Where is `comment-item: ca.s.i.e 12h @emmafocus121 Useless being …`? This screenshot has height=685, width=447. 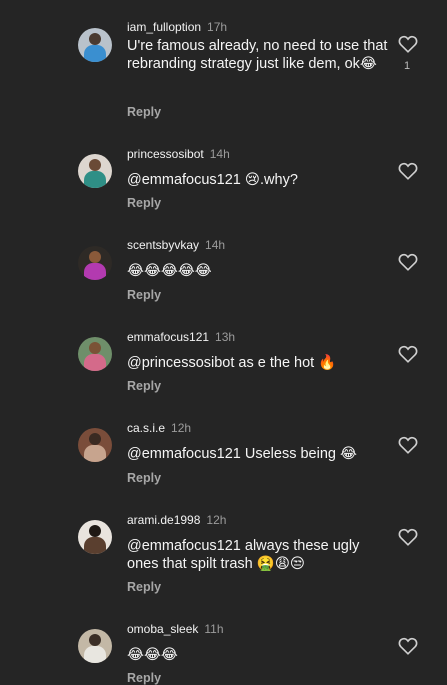 comment-item: ca.s.i.e 12h @emmafocus121 Useless being … is located at coordinates (223, 461).